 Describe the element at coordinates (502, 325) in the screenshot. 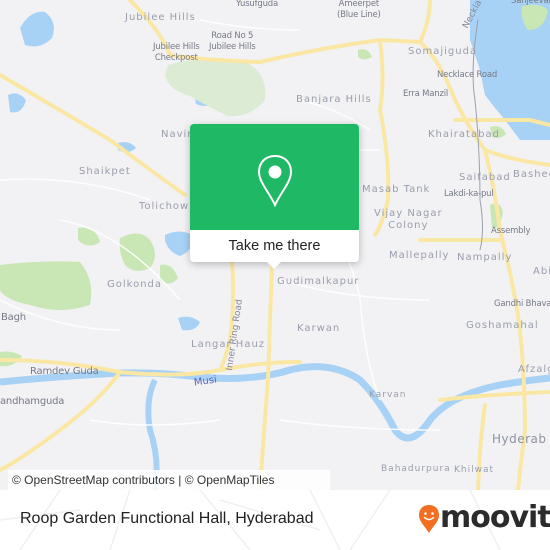

I see `label-goshamahal: Goshamahal` at that location.